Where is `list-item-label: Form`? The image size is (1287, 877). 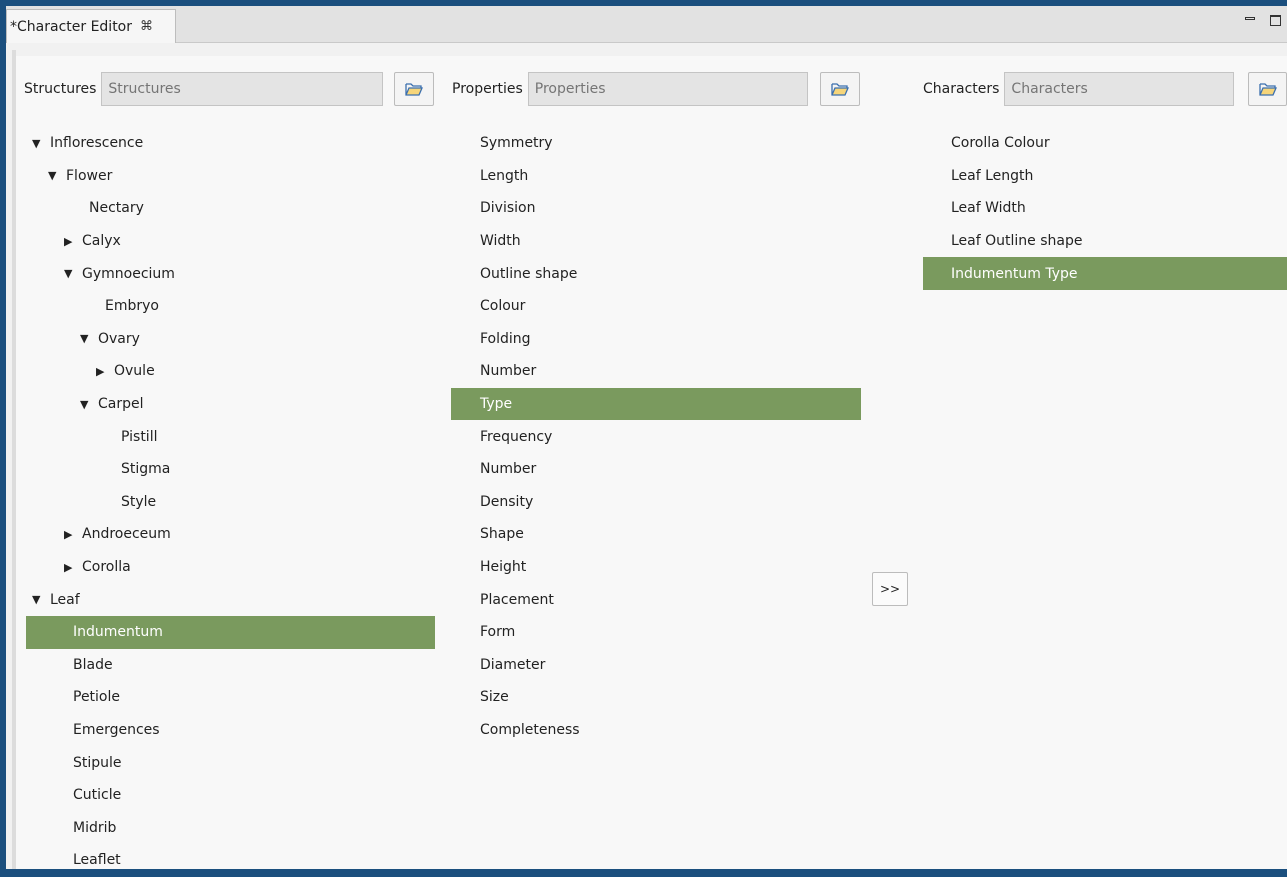
list-item-label: Form is located at coordinates (498, 632).